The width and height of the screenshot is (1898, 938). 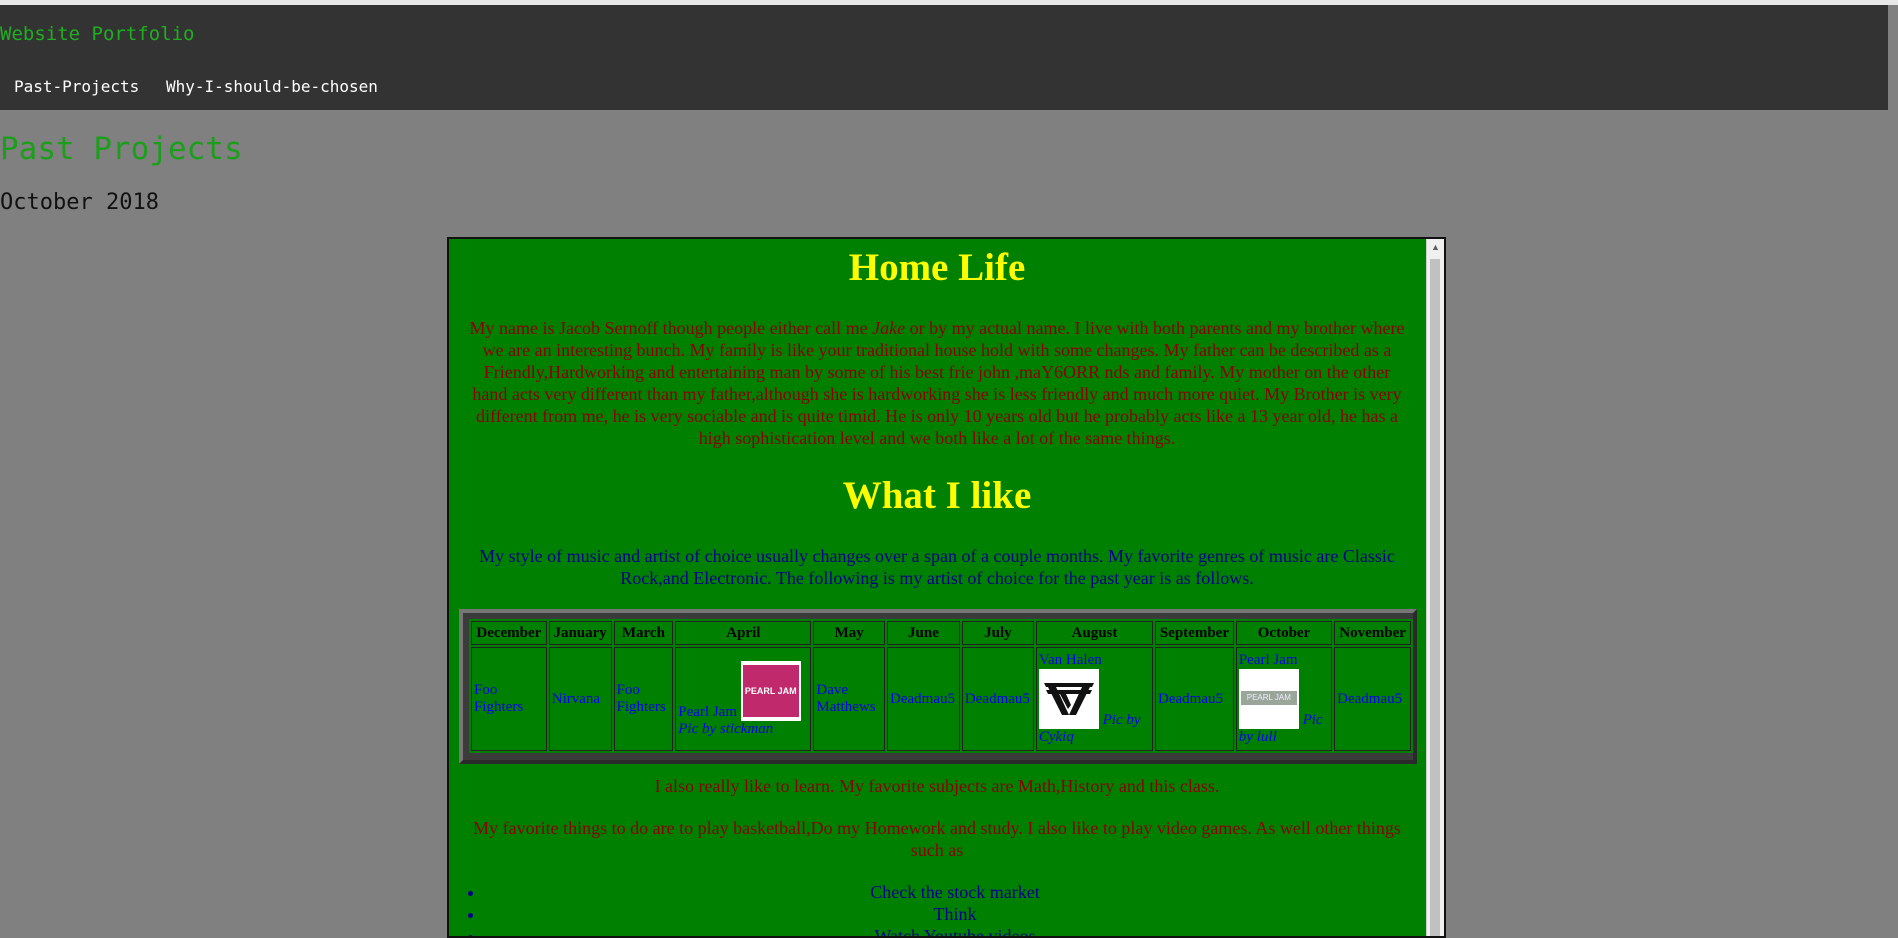 What do you see at coordinates (1284, 633) in the screenshot?
I see `header-october: October` at bounding box center [1284, 633].